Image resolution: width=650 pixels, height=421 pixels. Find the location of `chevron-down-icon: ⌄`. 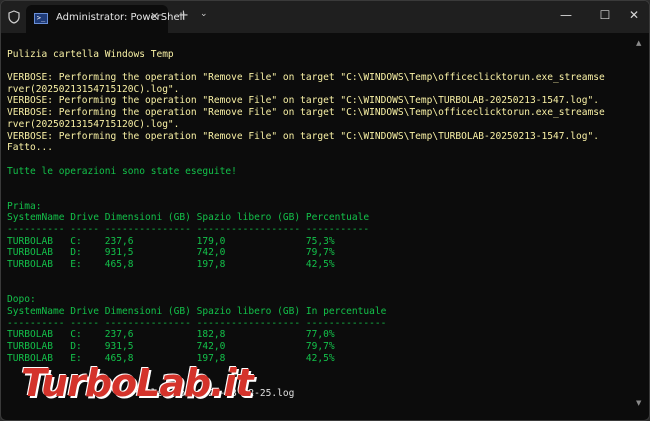

chevron-down-icon: ⌄ is located at coordinates (204, 14).